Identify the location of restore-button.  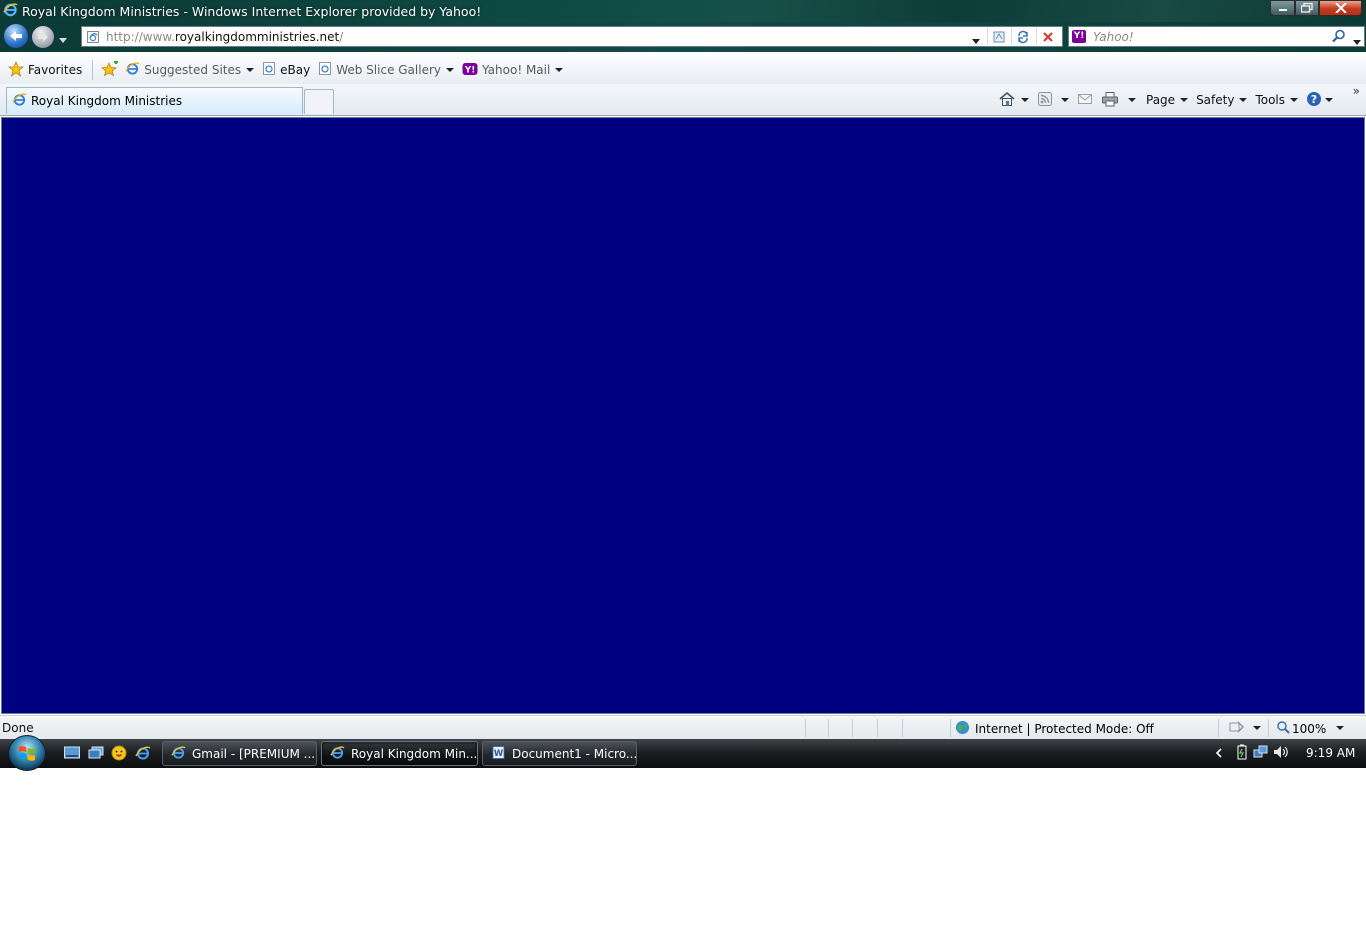
(1307, 8).